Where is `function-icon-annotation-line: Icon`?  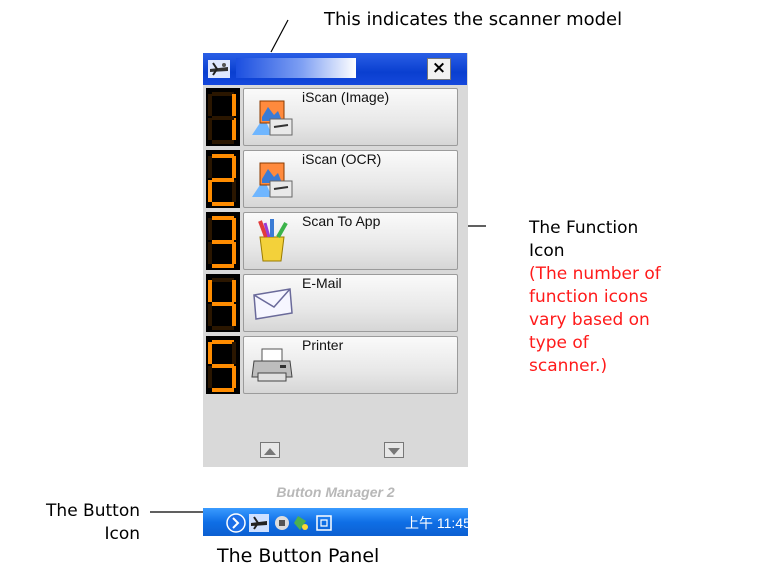 function-icon-annotation-line: Icon is located at coordinates (547, 251).